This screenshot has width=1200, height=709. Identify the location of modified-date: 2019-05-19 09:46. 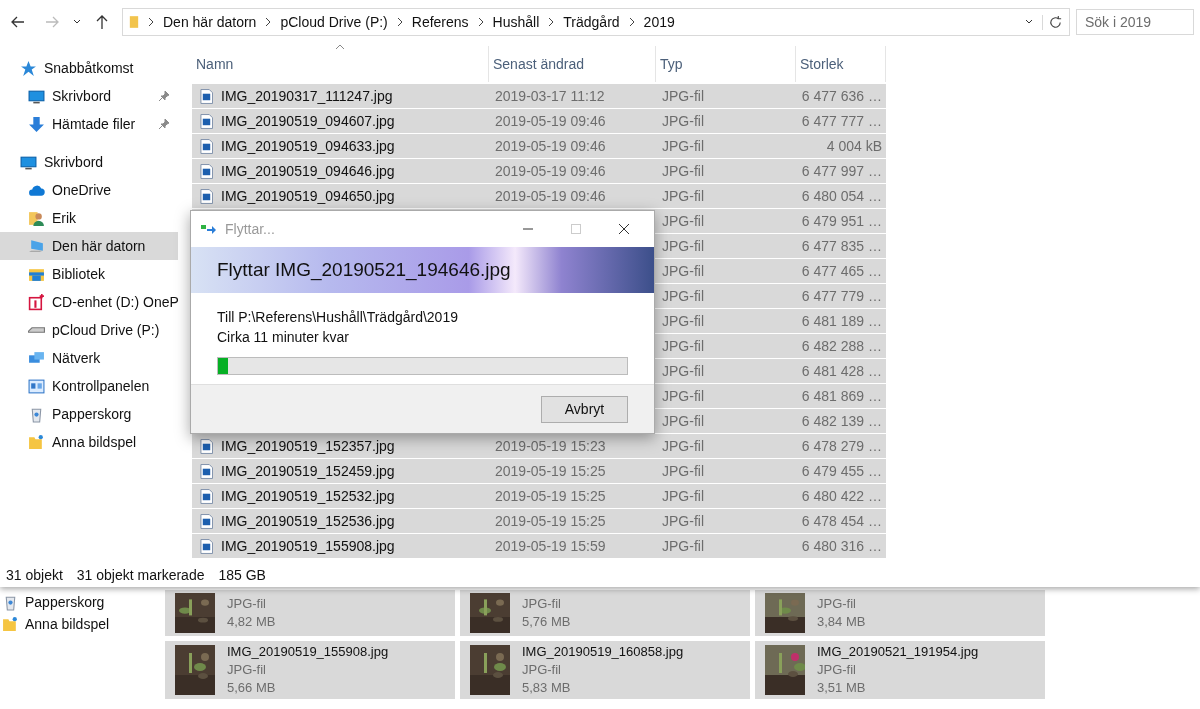
(550, 171).